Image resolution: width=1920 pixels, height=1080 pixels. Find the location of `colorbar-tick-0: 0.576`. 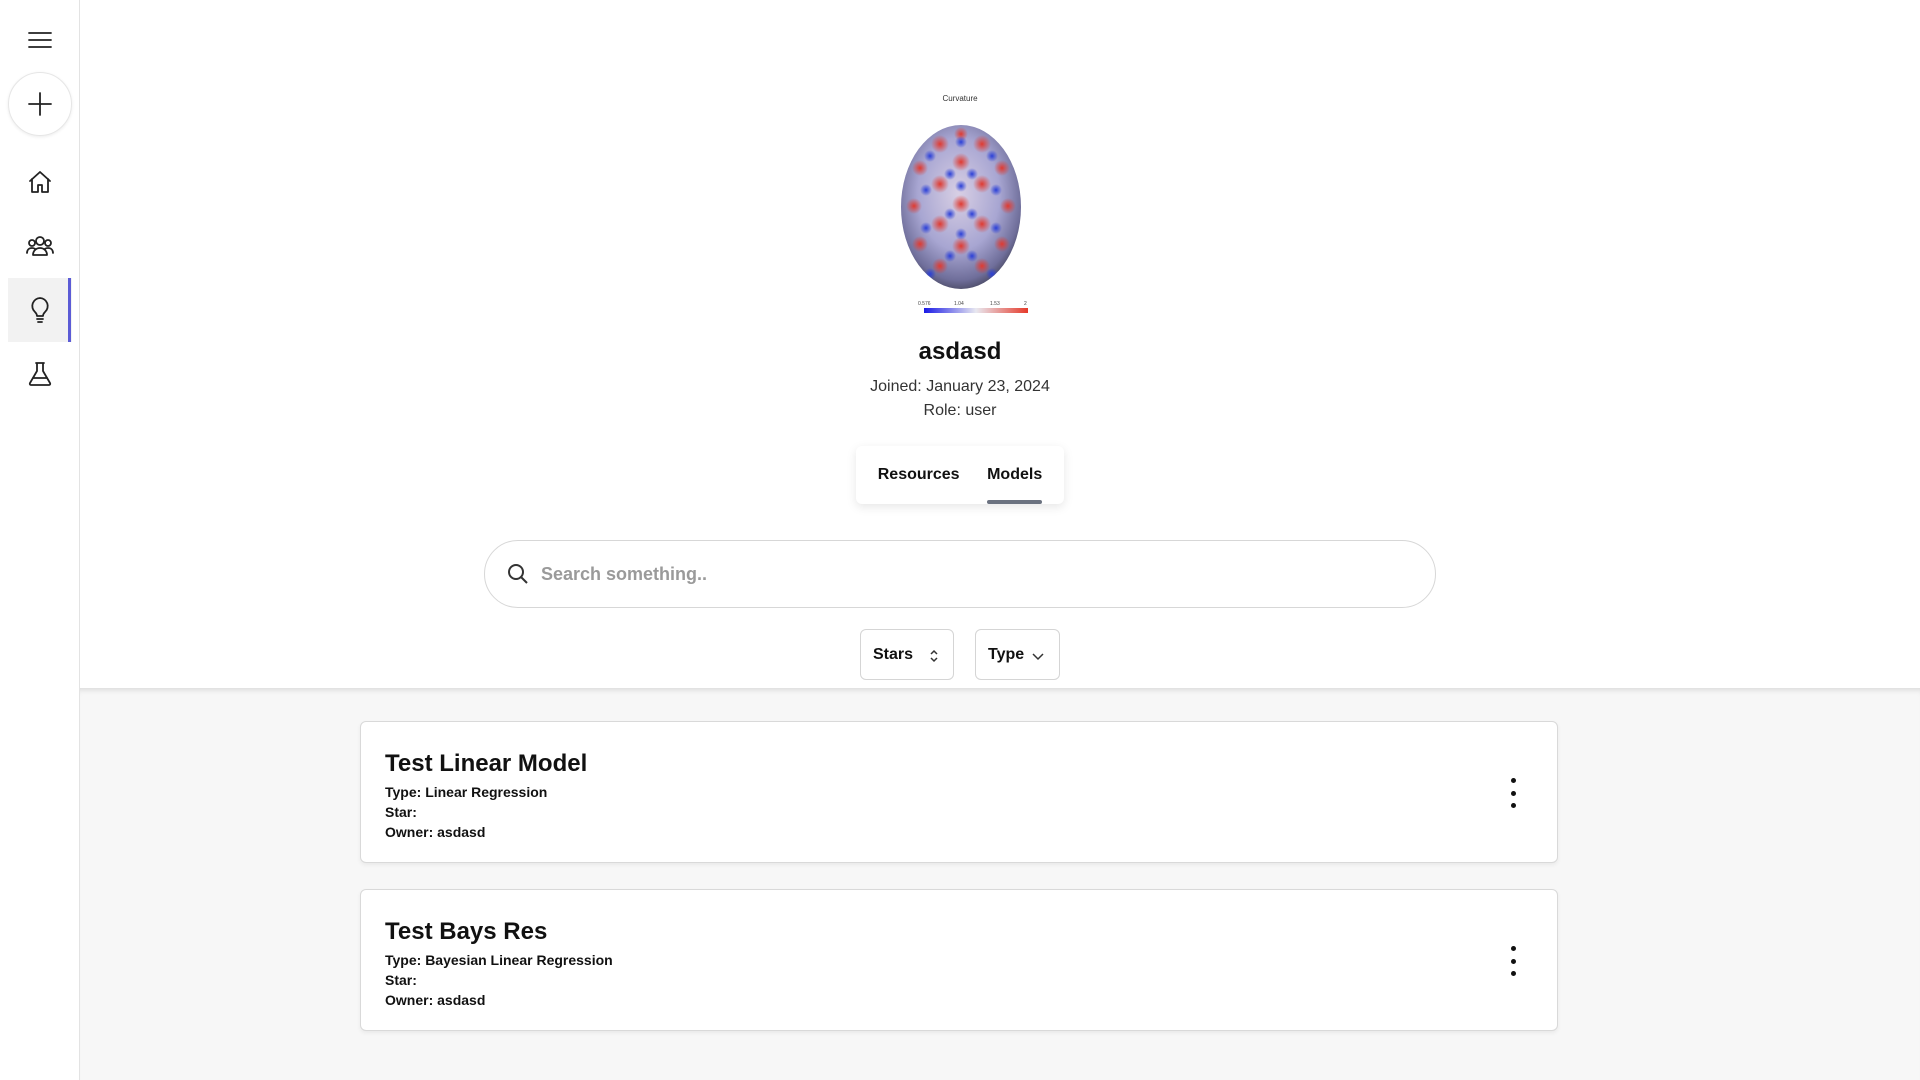

colorbar-tick-0: 0.576 is located at coordinates (924, 304).